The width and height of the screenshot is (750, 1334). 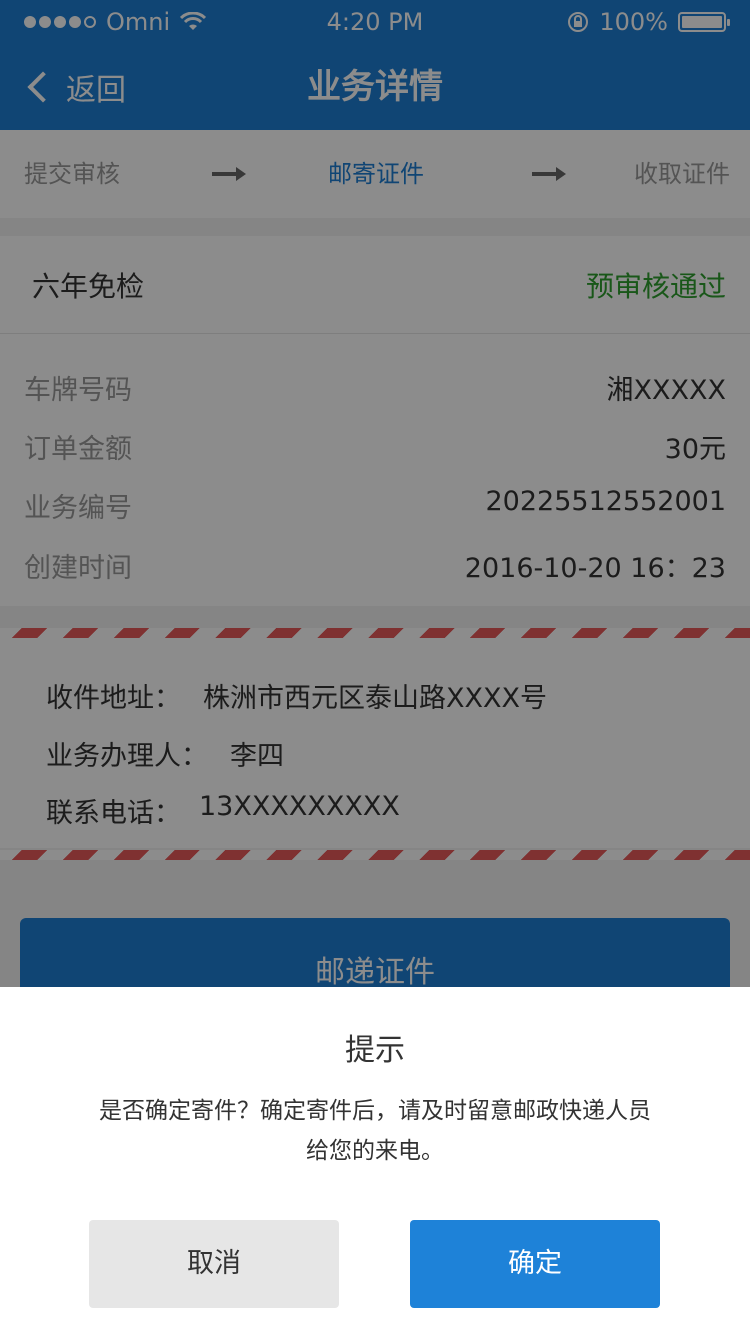 What do you see at coordinates (375, 1050) in the screenshot?
I see `dialog-title: 提示` at bounding box center [375, 1050].